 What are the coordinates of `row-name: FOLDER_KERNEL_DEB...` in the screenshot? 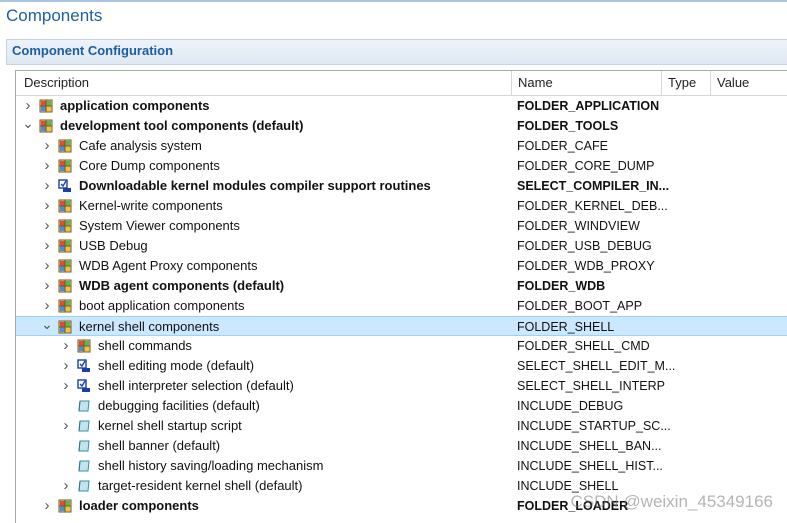 It's located at (592, 206).